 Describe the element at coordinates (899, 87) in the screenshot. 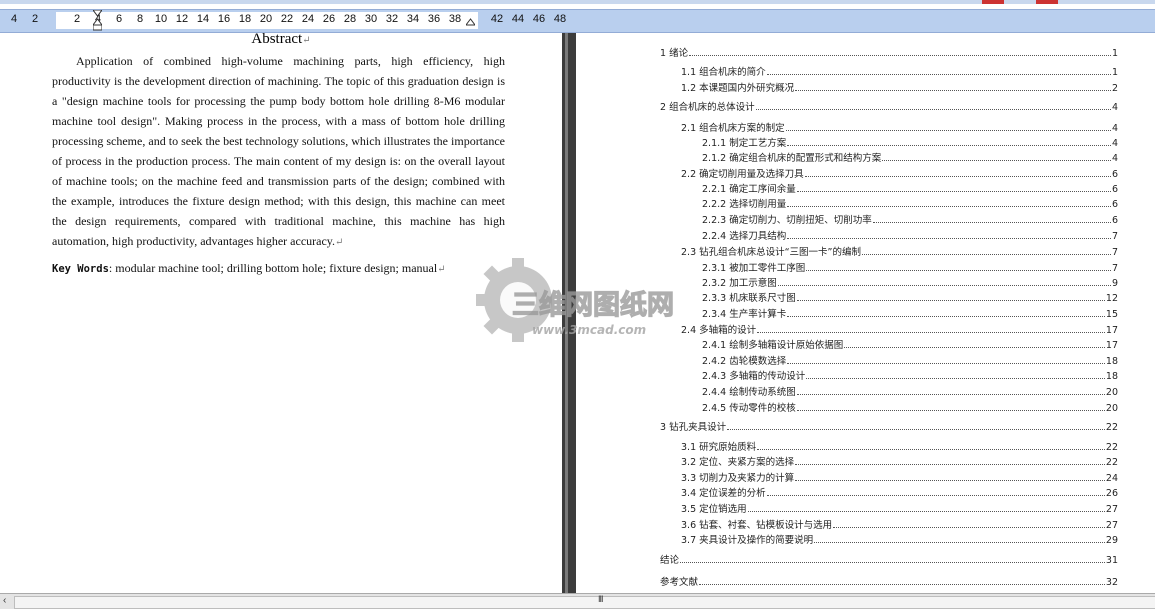

I see `toc-entry: 1.2 本课题国内外研究概况 2` at that location.